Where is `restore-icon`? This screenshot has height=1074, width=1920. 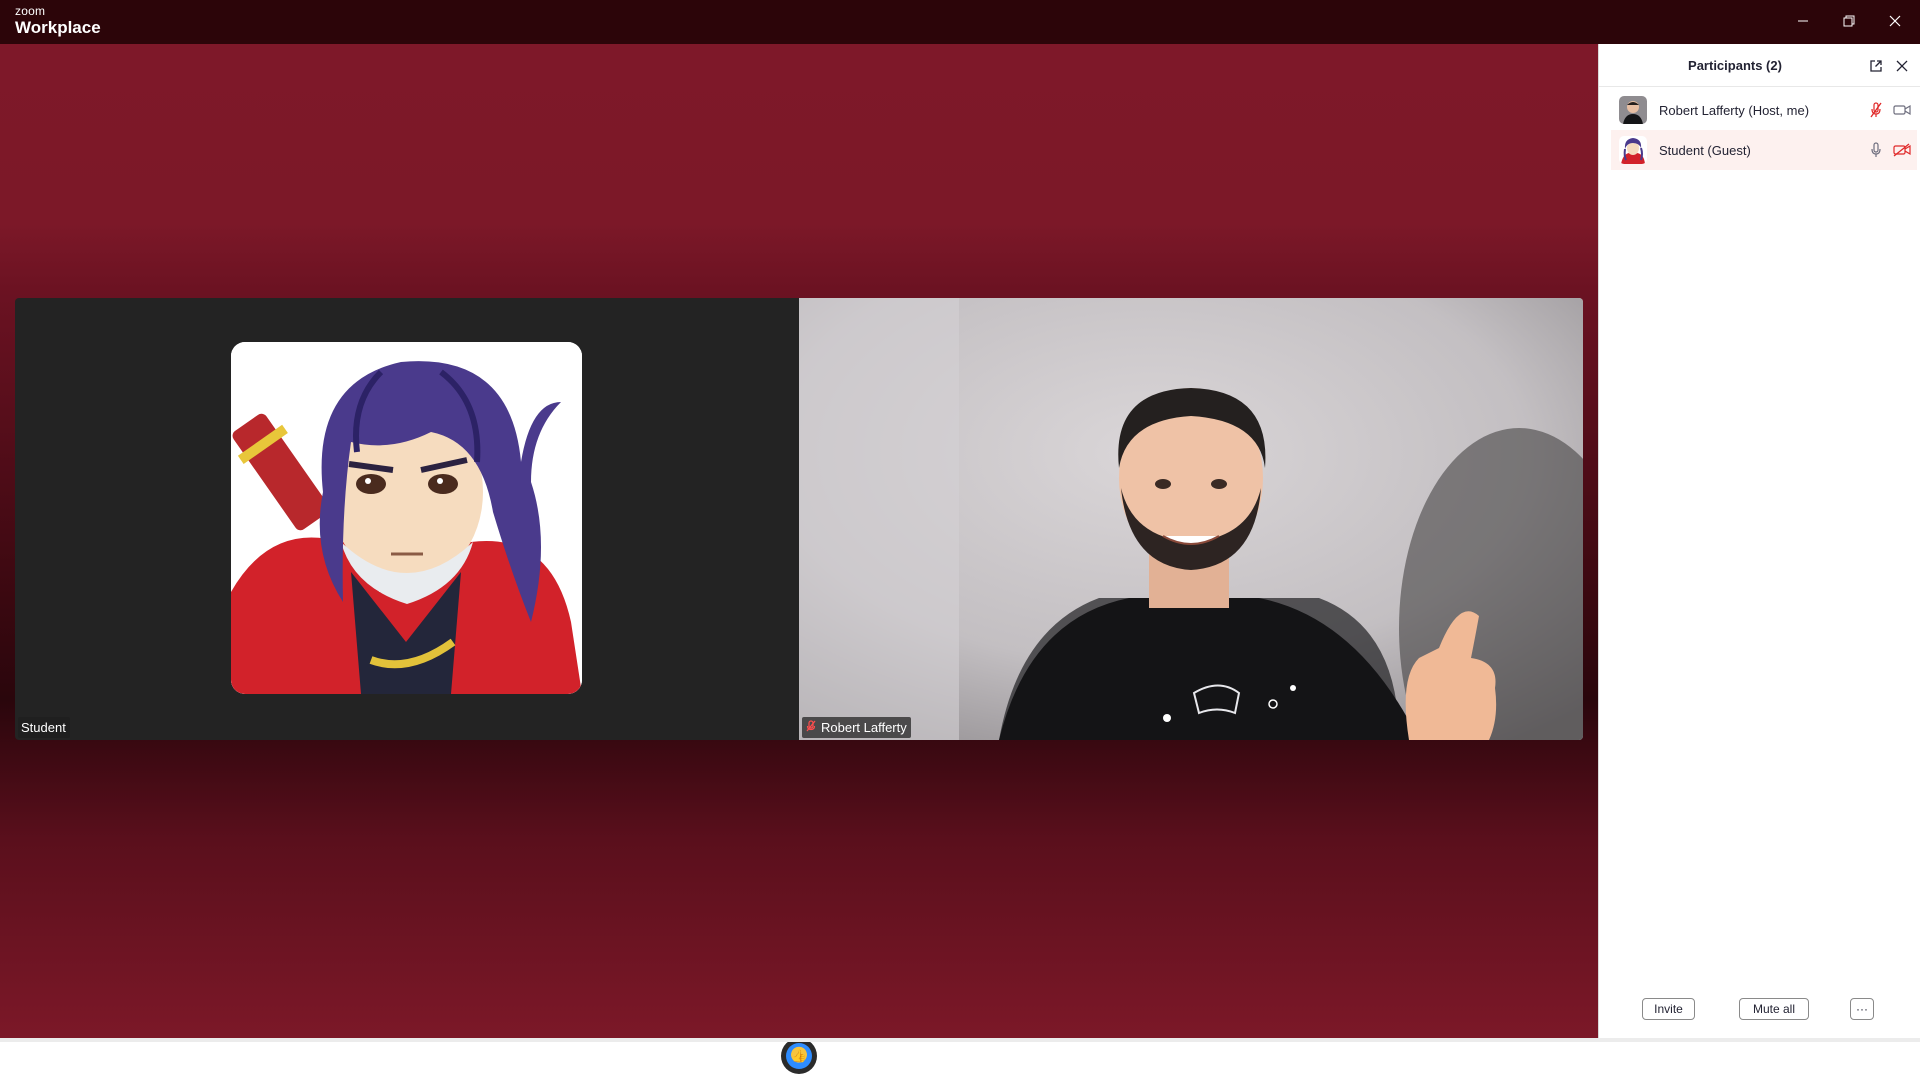
restore-icon is located at coordinates (1849, 21).